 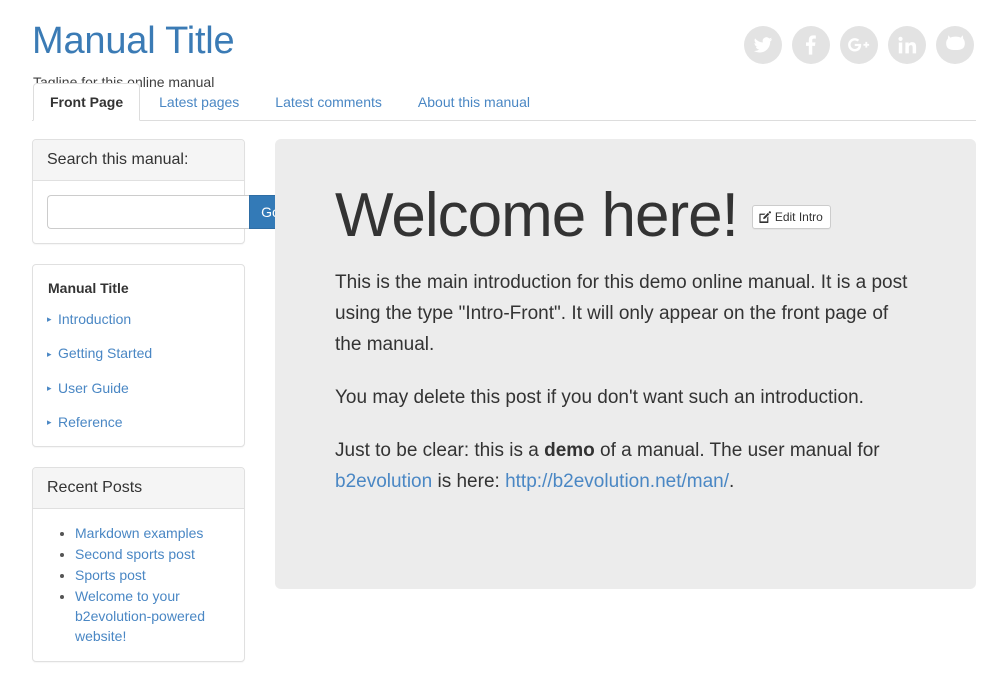 I want to click on tab-latest-comments: Latest comments, so click(x=328, y=101).